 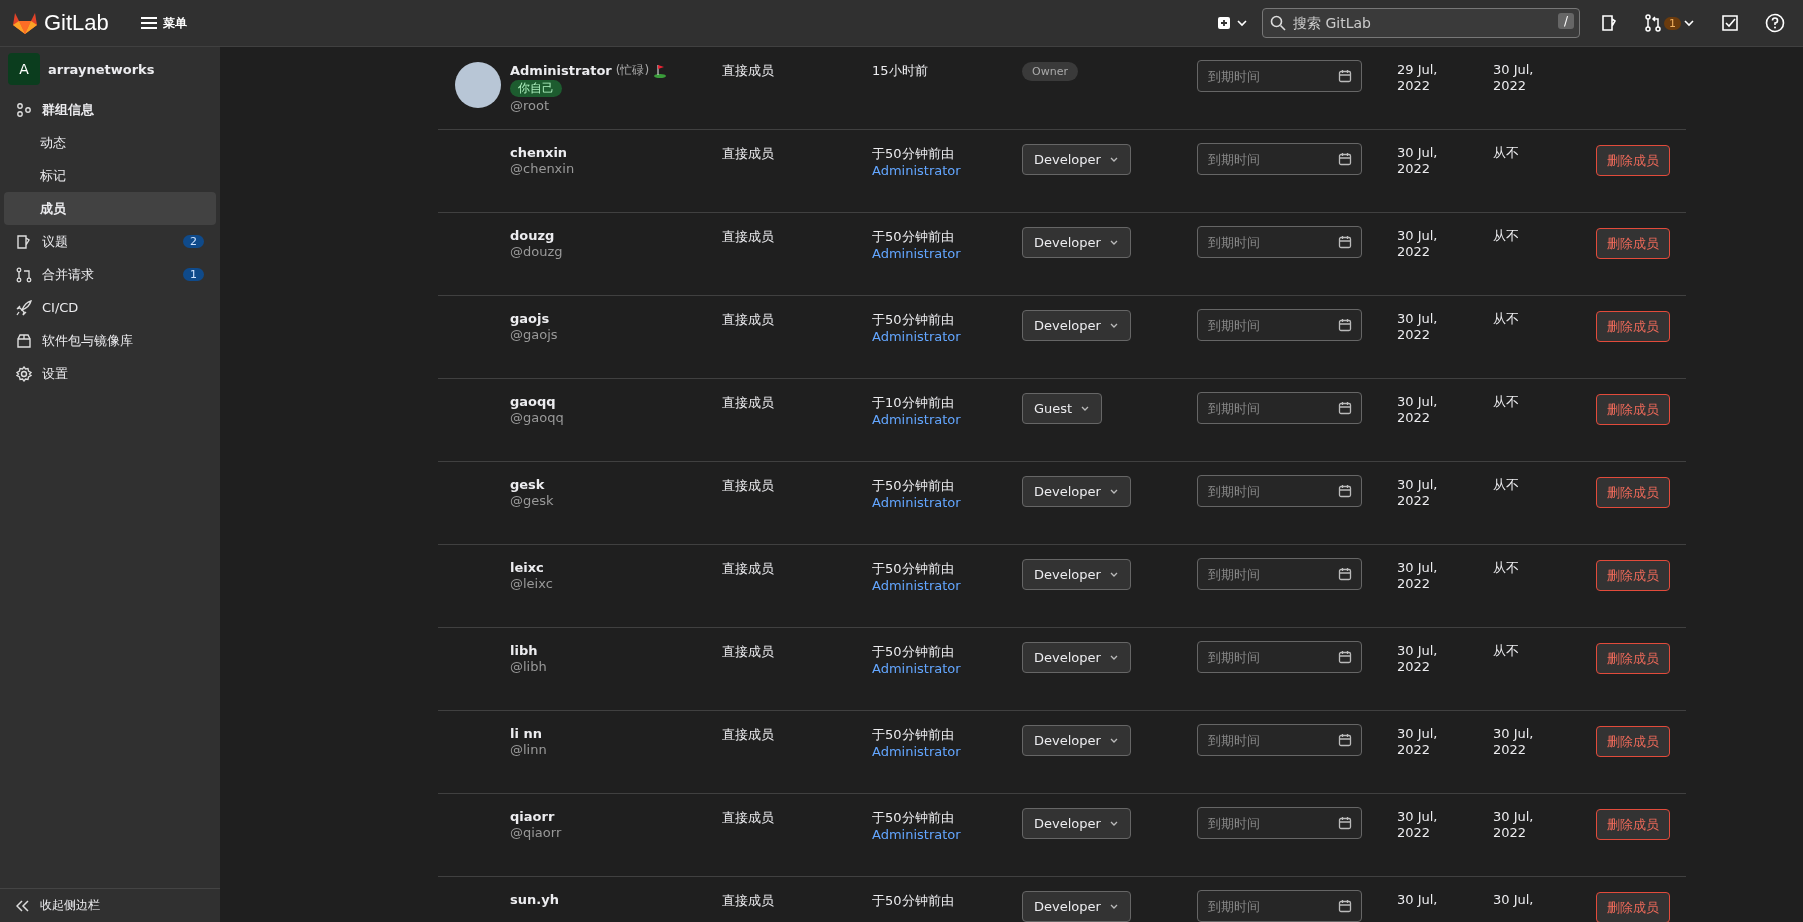 I want to click on user-name: Administrator, so click(x=561, y=70).